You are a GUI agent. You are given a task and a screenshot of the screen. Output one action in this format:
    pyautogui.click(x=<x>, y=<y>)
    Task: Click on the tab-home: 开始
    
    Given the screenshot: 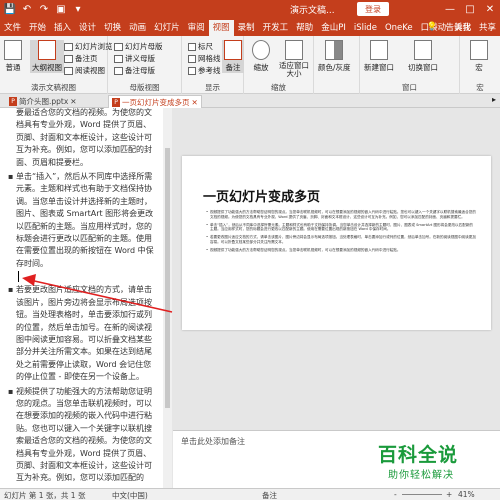 What is the action you would take?
    pyautogui.click(x=37, y=28)
    